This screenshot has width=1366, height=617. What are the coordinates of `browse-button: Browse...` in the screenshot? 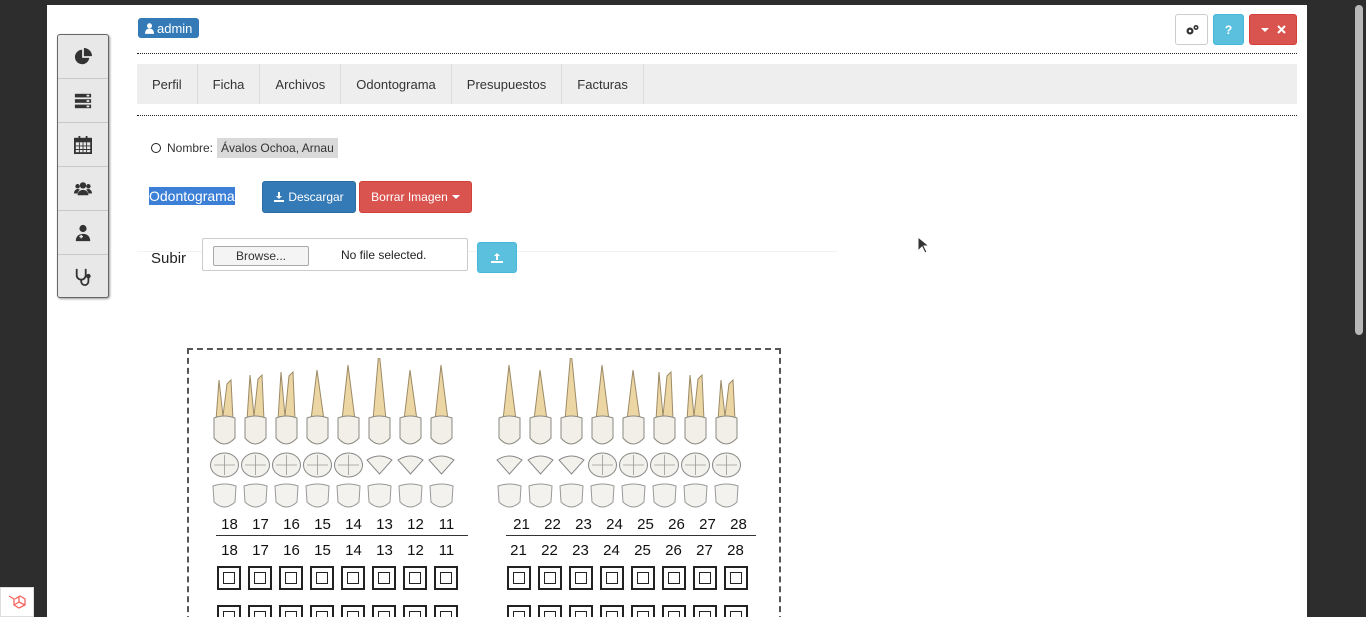 It's located at (261, 256).